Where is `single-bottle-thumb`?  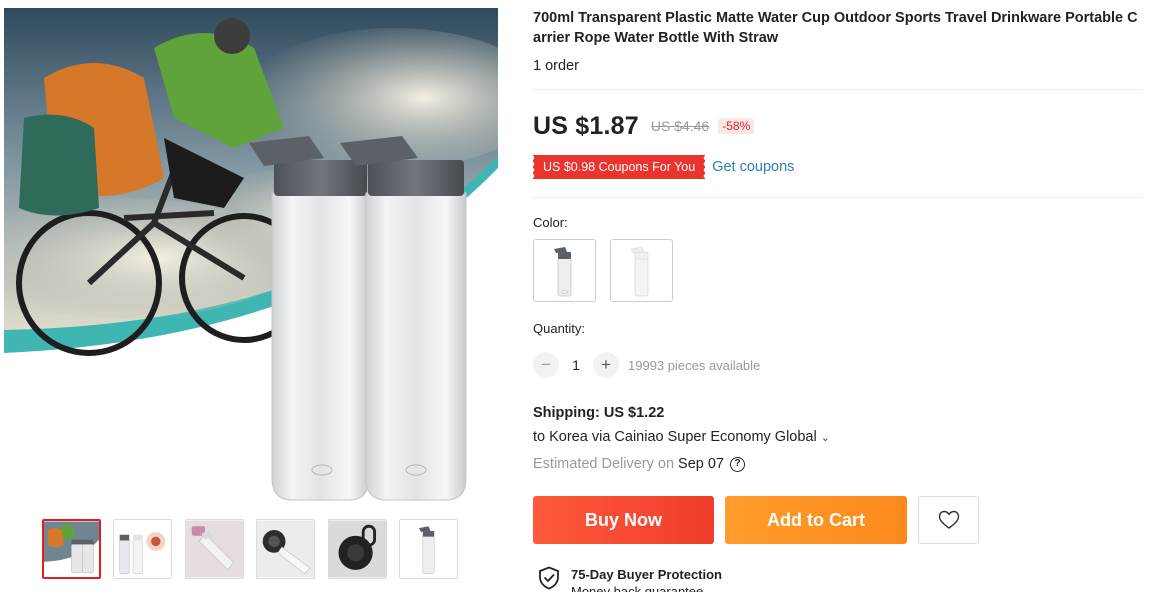
single-bottle-thumb is located at coordinates (428, 549).